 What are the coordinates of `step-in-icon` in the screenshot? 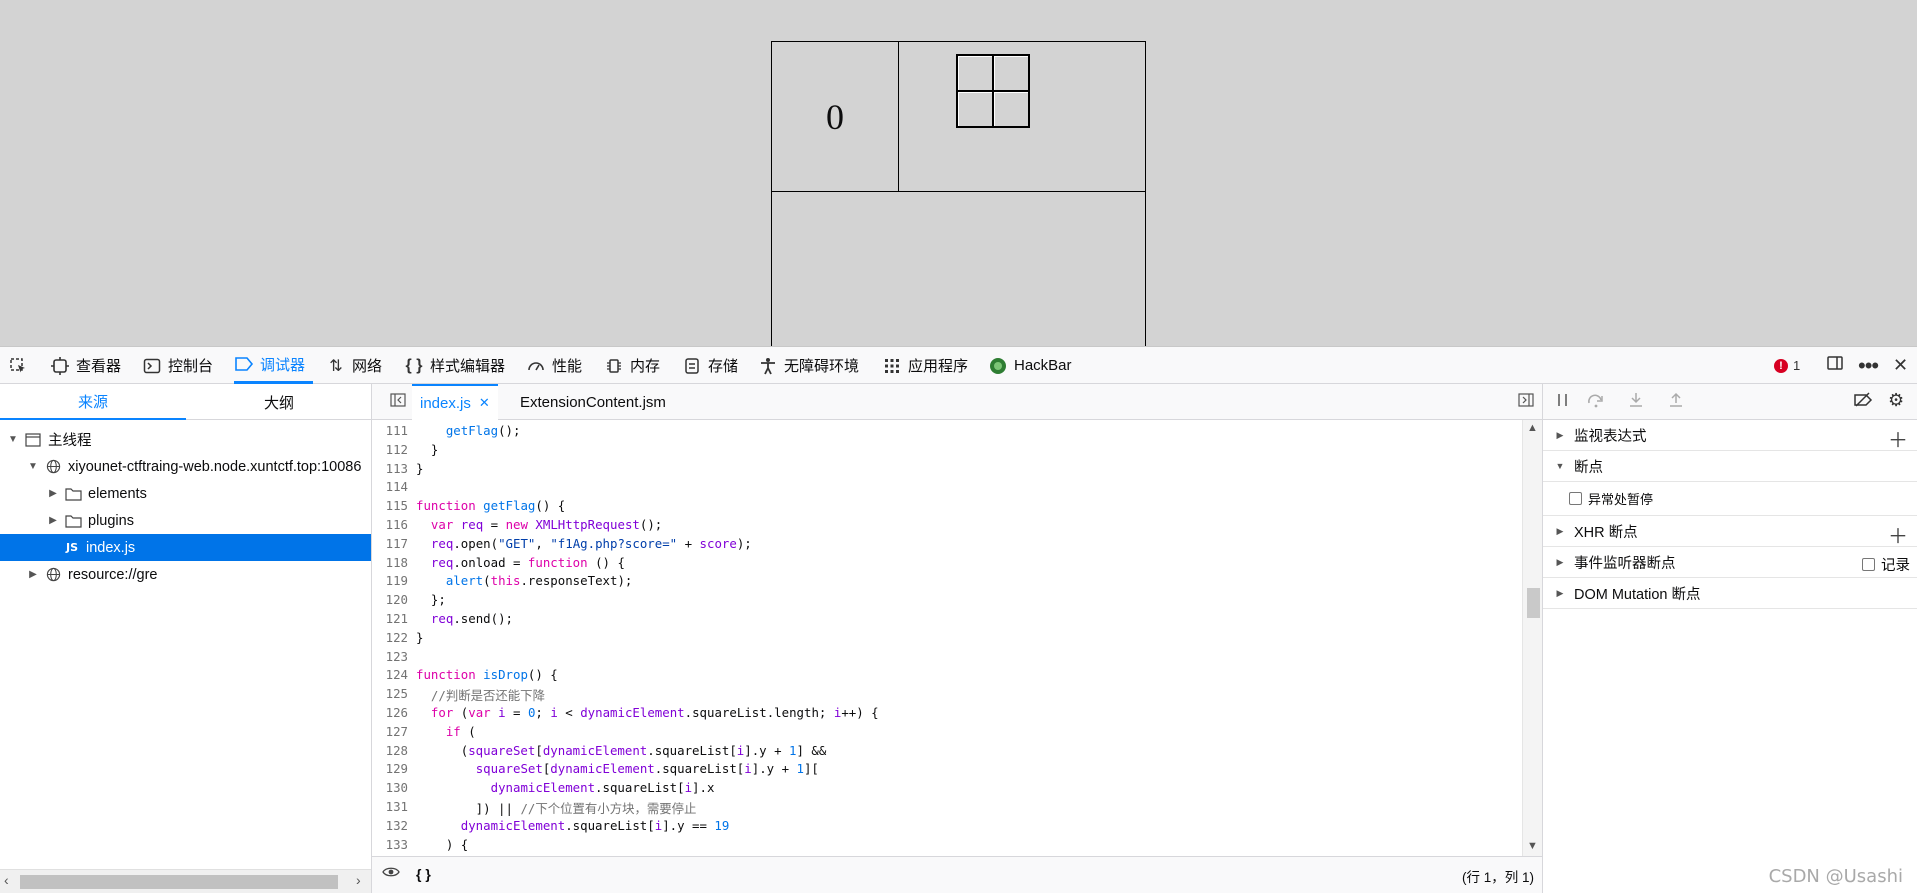 It's located at (1636, 402).